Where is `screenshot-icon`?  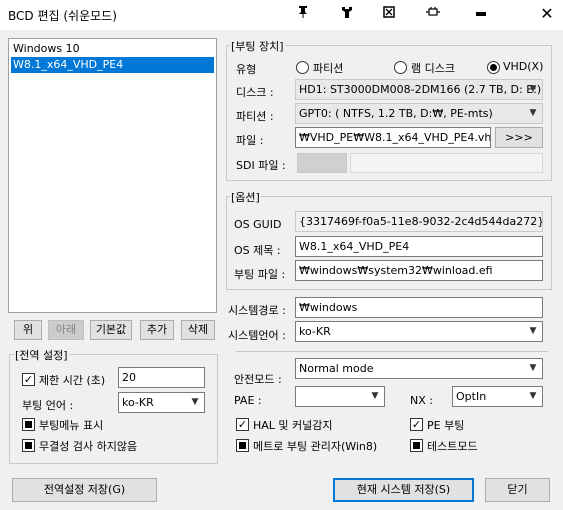
screenshot-icon is located at coordinates (389, 13).